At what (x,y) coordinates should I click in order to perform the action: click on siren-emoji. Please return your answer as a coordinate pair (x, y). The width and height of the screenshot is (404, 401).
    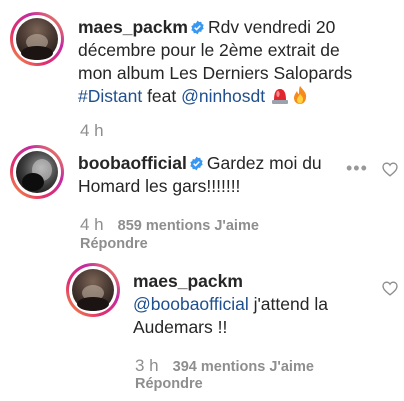
    Looking at the image, I should click on (279, 96).